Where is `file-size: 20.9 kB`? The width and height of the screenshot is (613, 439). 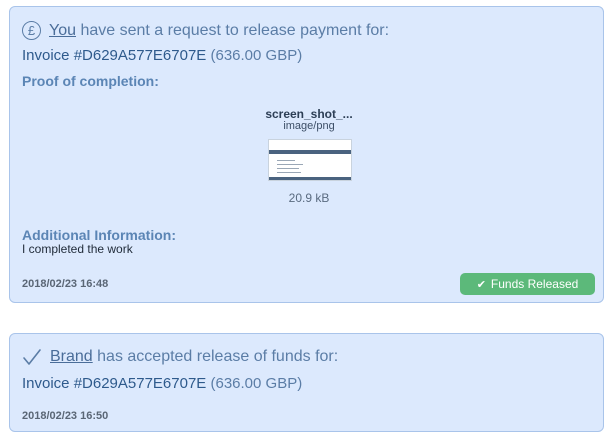
file-size: 20.9 kB is located at coordinates (309, 198).